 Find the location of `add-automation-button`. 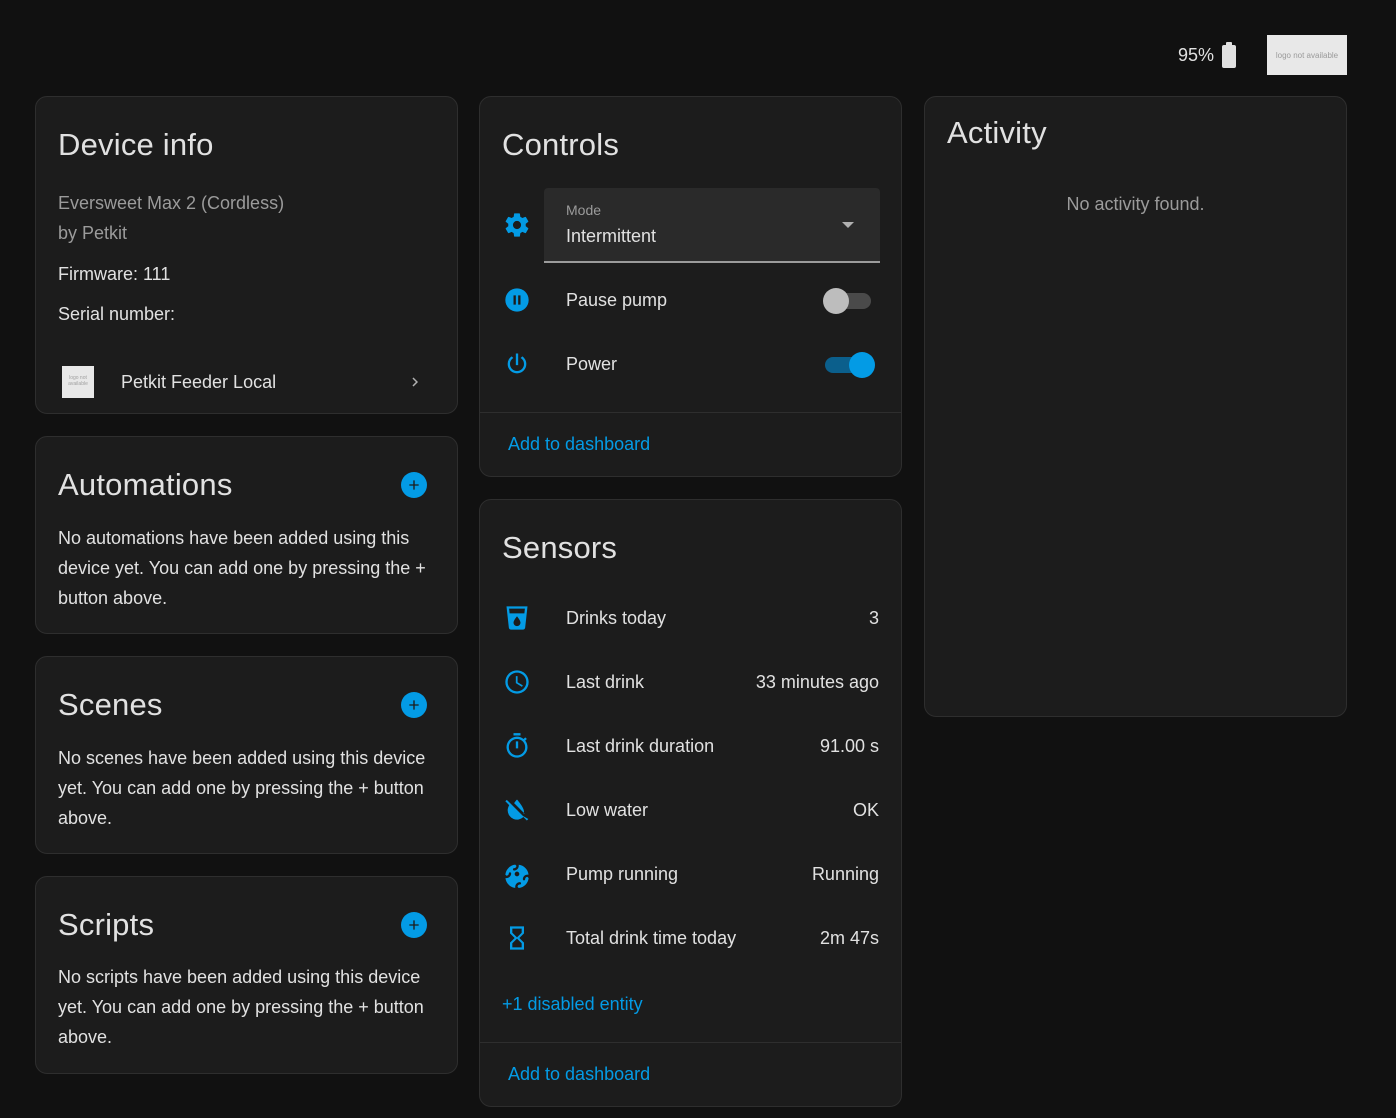

add-automation-button is located at coordinates (414, 485).